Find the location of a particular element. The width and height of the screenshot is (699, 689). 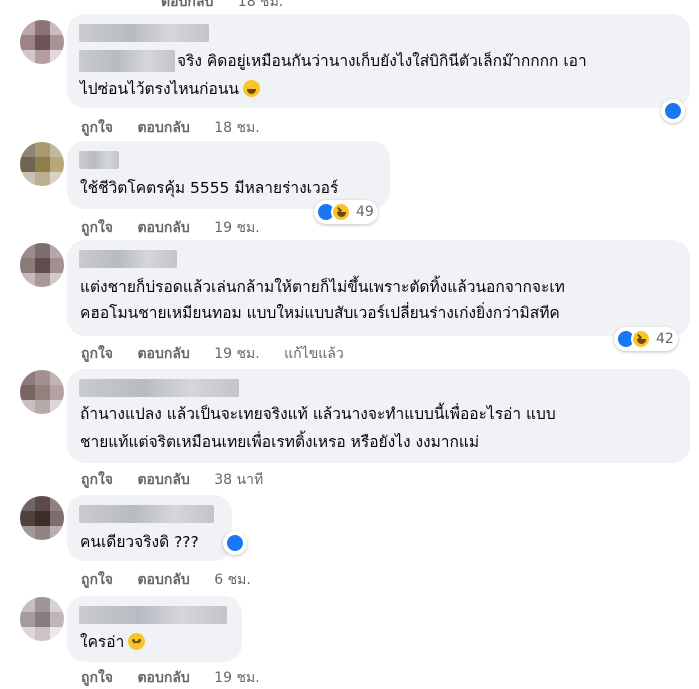

comment-text-line2: ไปซ่อนไว้ตรงไหนก่อนน is located at coordinates (170, 89).